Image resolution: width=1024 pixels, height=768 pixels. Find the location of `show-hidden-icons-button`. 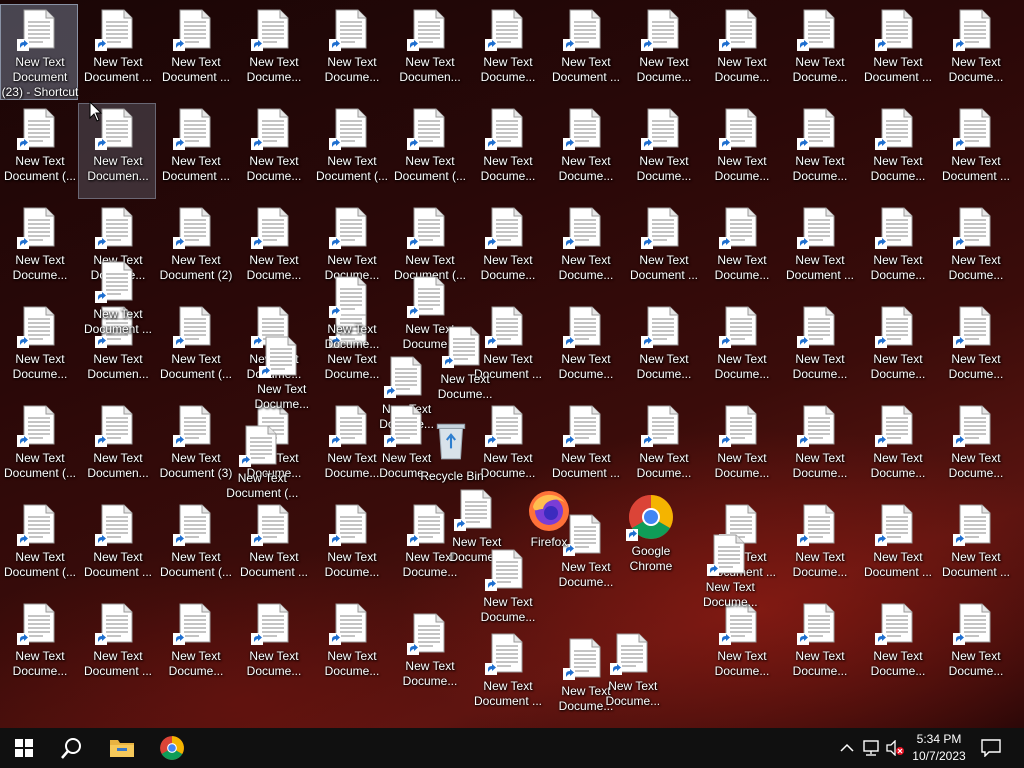

show-hidden-icons-button is located at coordinates (847, 748).